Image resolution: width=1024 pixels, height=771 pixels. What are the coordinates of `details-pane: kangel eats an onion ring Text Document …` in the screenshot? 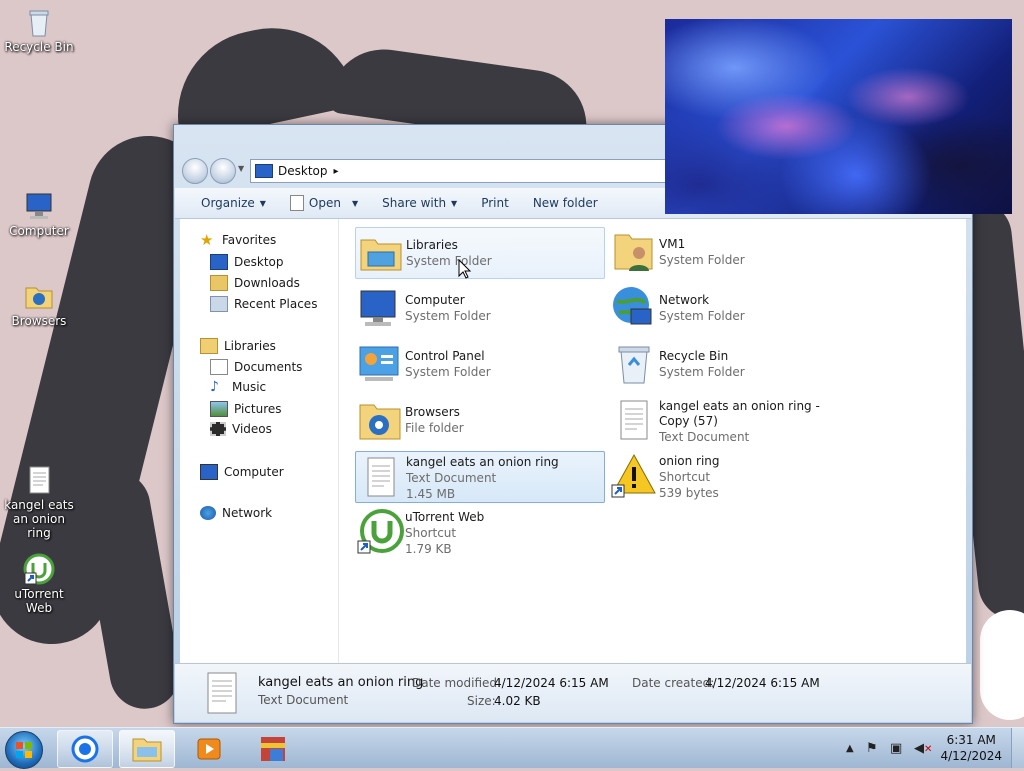 It's located at (573, 692).